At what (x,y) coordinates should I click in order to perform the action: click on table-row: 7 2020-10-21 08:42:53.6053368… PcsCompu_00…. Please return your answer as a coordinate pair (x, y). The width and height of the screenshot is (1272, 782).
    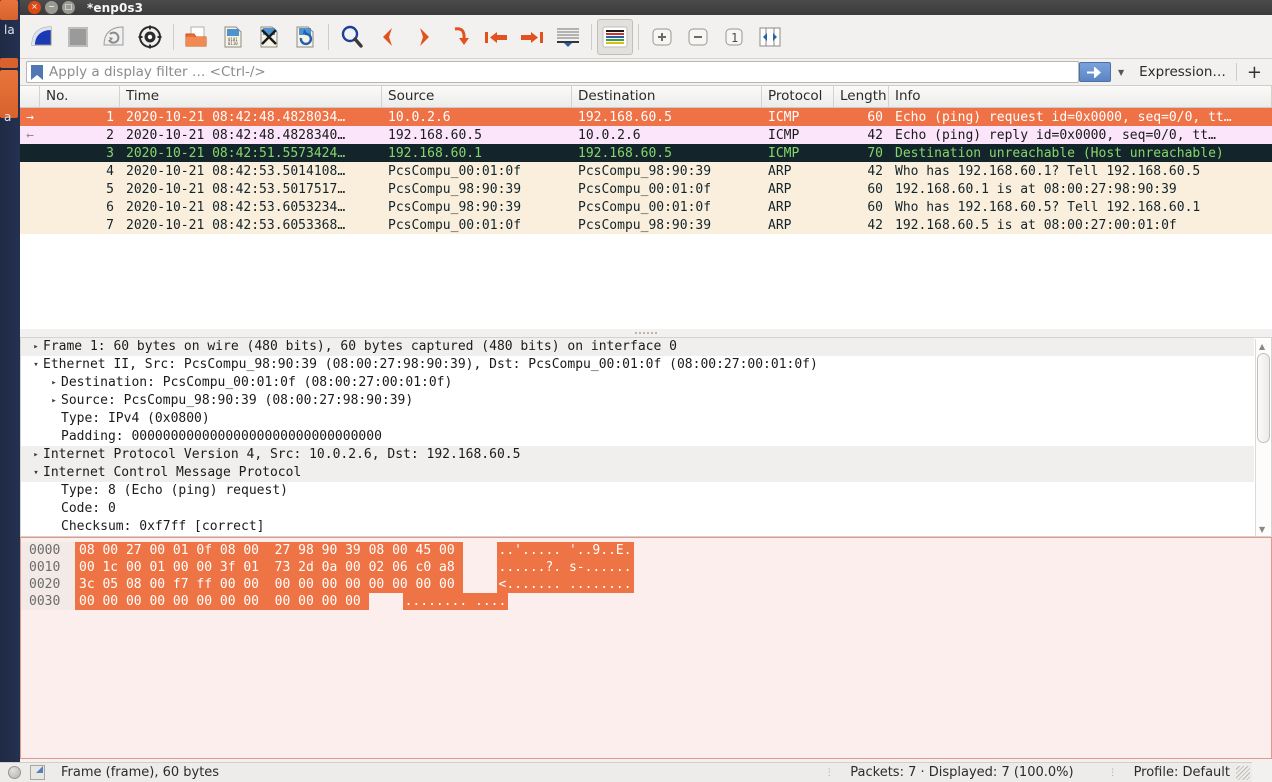
    Looking at the image, I should click on (646, 225).